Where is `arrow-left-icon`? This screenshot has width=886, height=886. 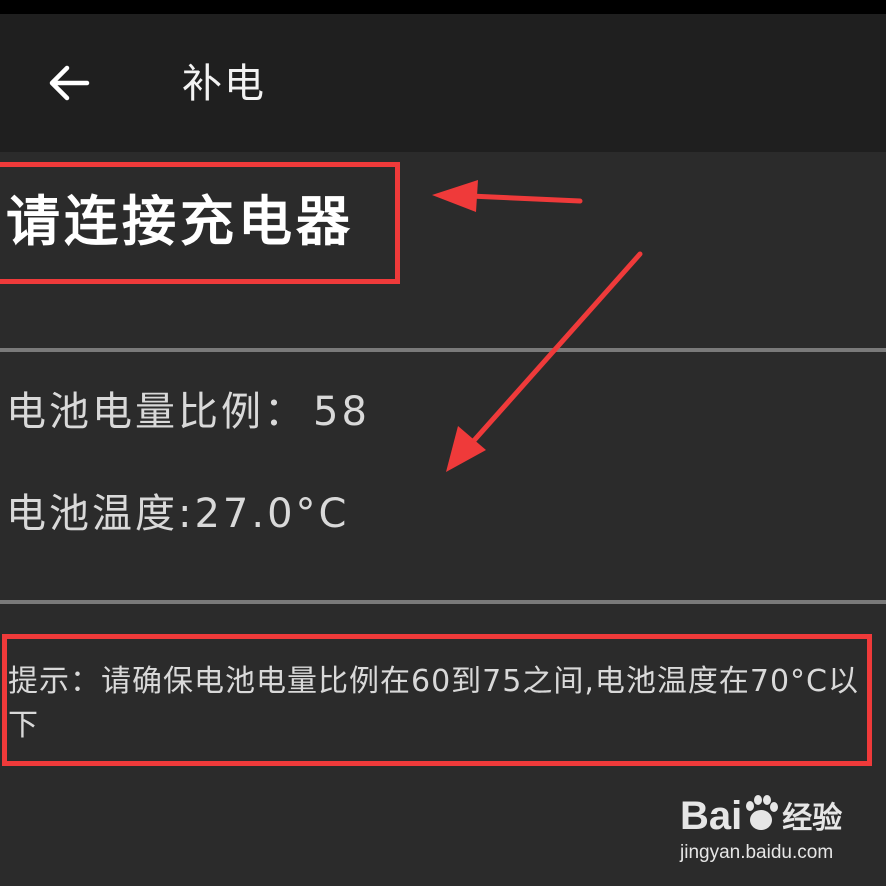 arrow-left-icon is located at coordinates (69, 83).